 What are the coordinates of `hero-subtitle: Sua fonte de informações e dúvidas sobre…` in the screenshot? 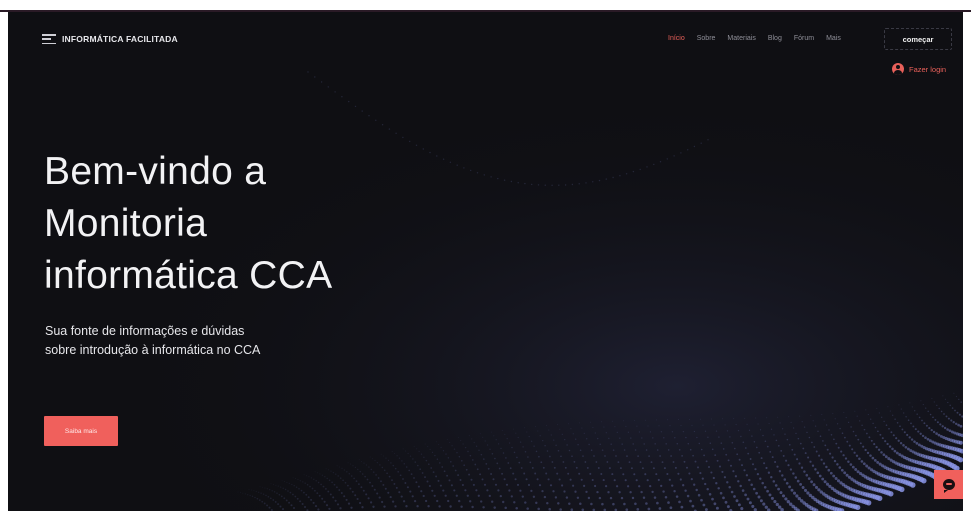 It's located at (153, 340).